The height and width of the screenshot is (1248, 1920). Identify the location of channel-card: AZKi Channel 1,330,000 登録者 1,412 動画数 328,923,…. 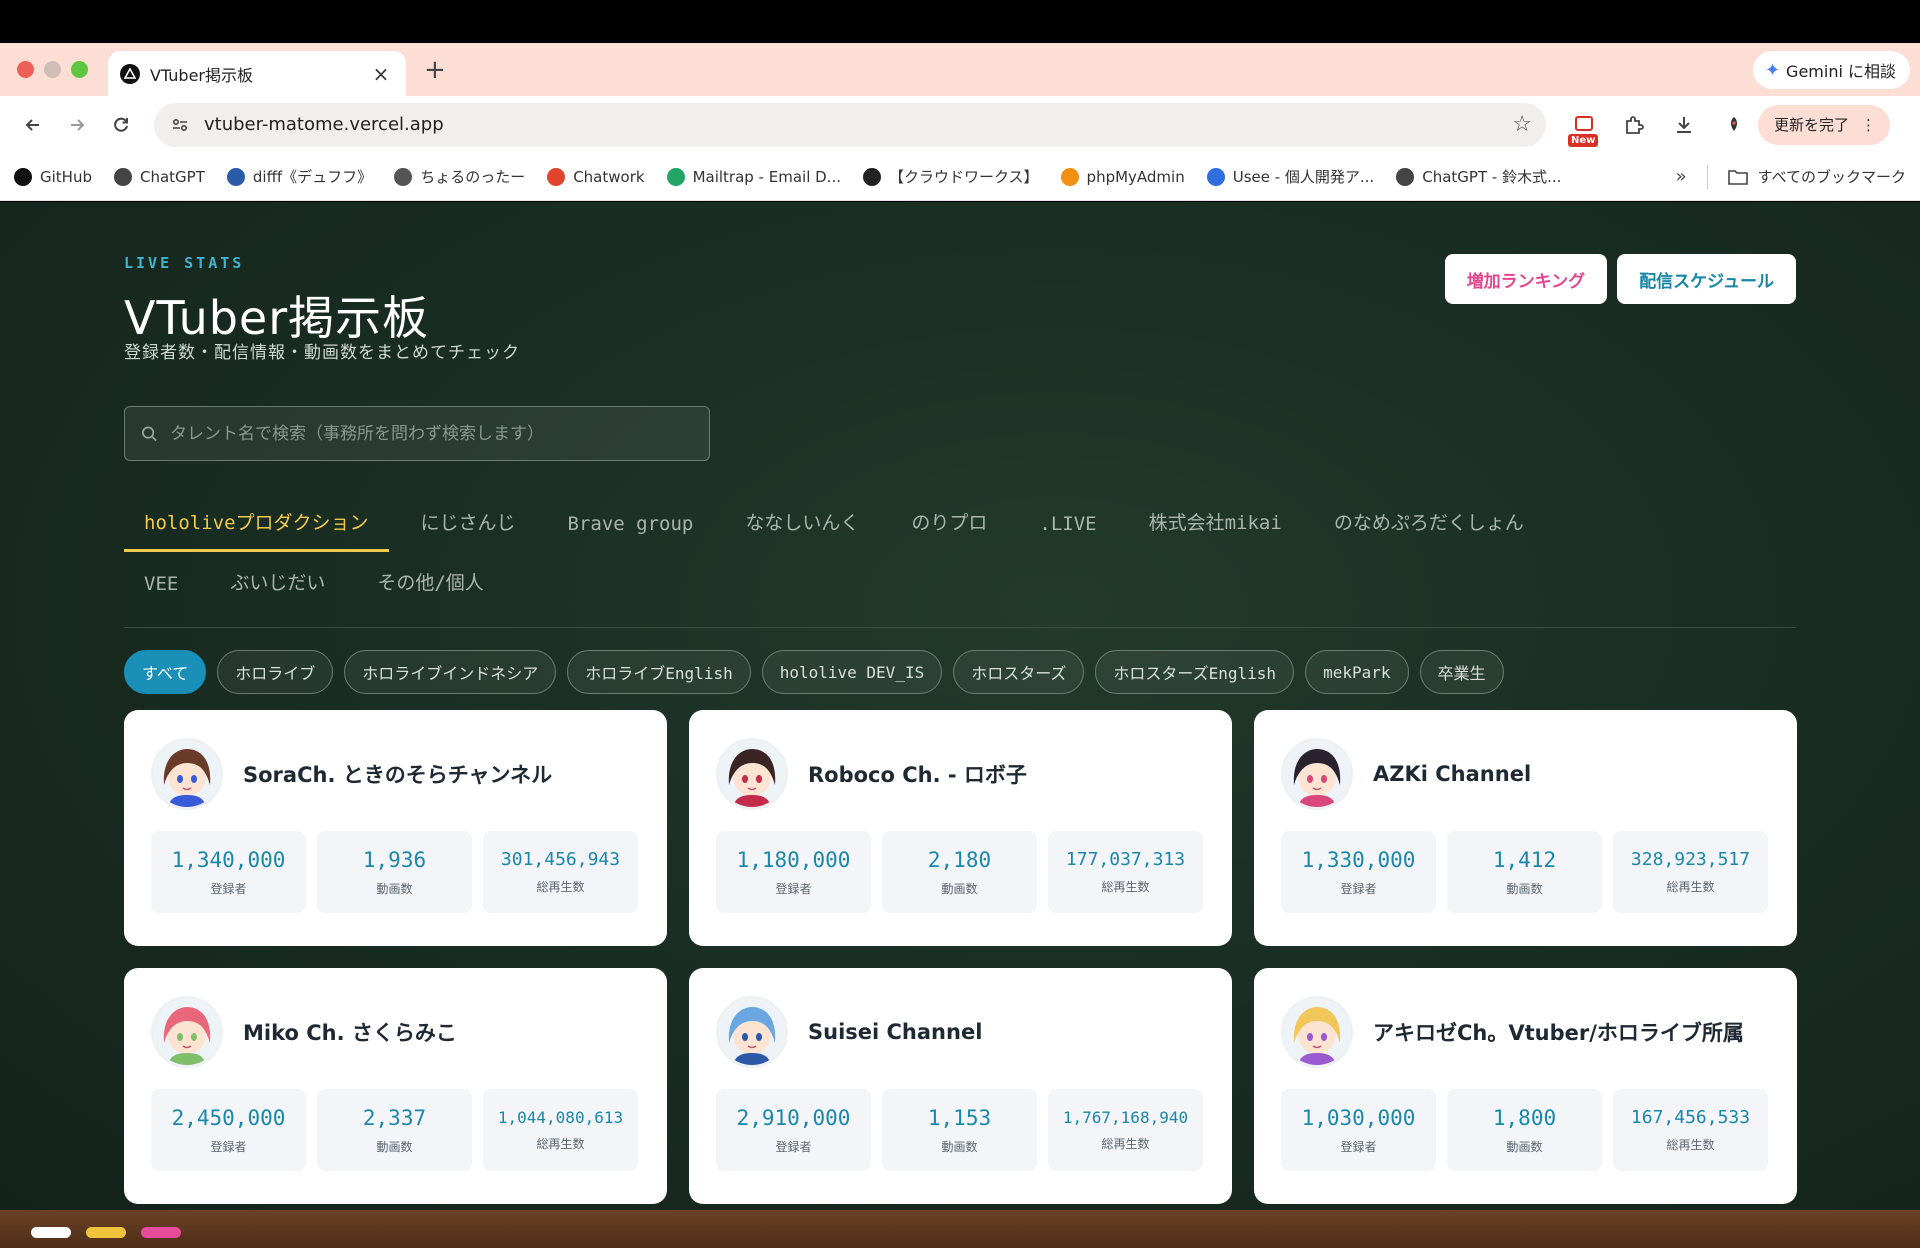
(1525, 828).